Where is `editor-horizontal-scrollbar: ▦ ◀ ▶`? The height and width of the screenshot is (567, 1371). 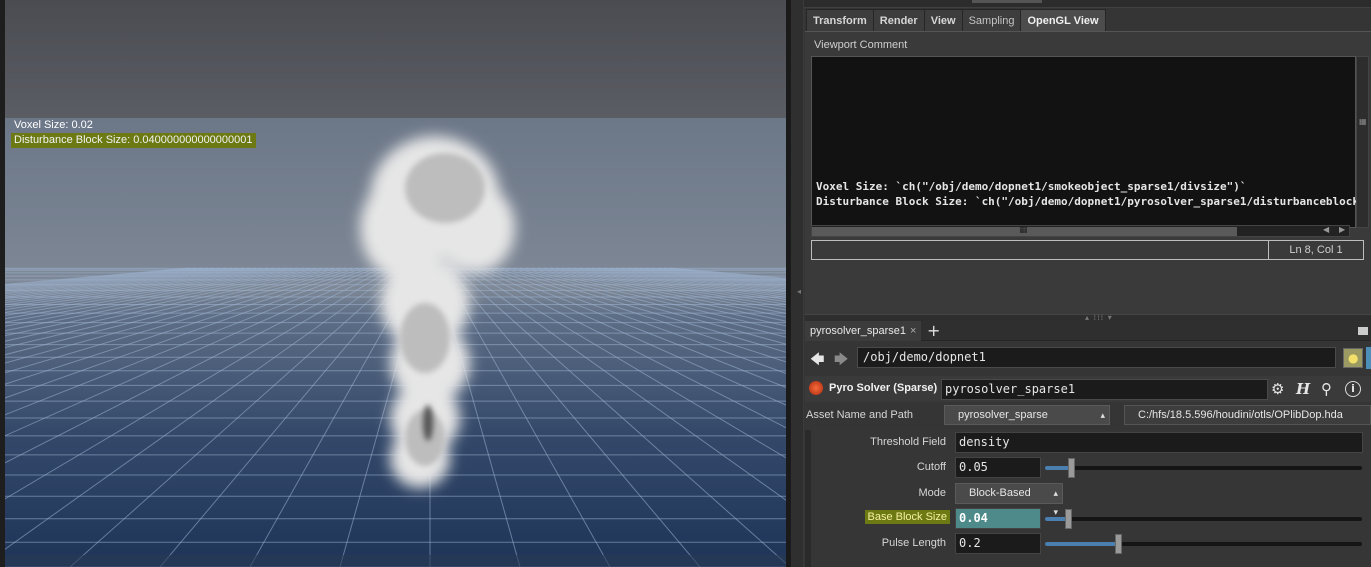 editor-horizontal-scrollbar: ▦ ◀ ▶ is located at coordinates (1080, 231).